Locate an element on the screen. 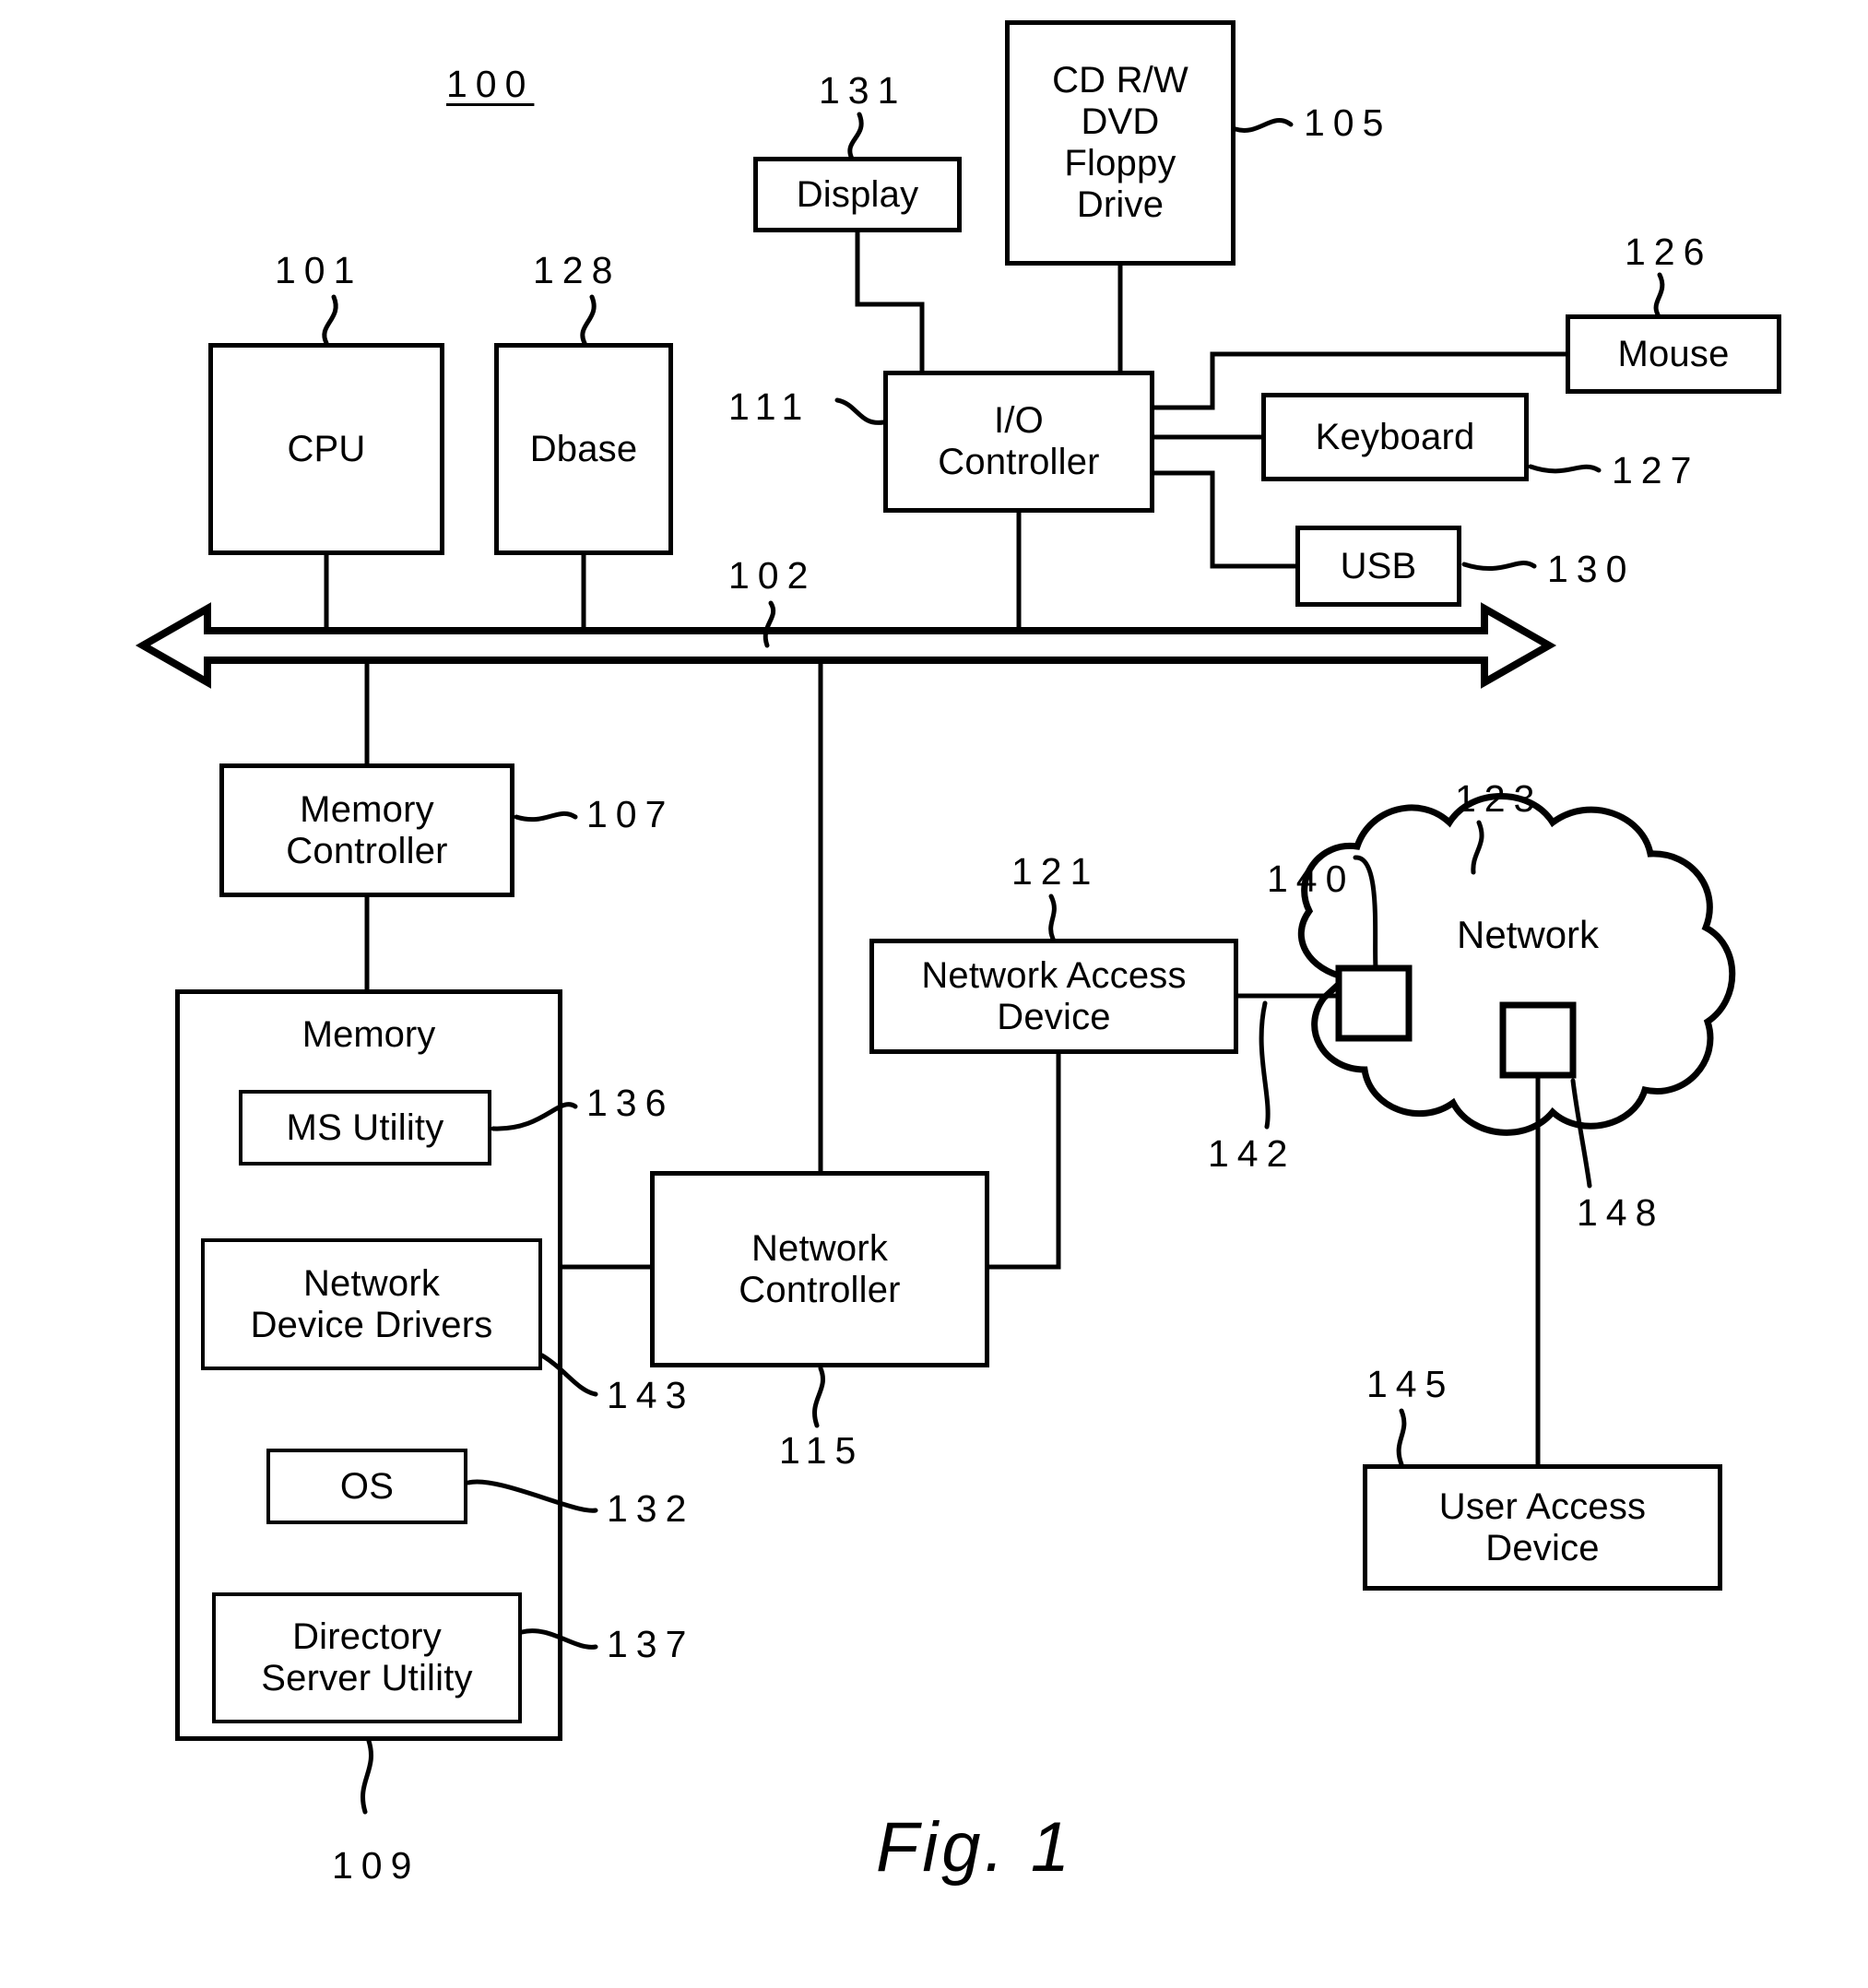  ref-107-memory-controller: 107 is located at coordinates (630, 814).